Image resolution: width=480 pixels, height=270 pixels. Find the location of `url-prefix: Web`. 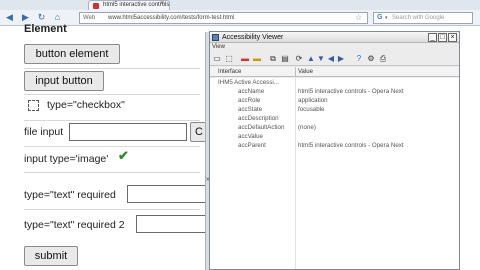

url-prefix: Web is located at coordinates (89, 18).